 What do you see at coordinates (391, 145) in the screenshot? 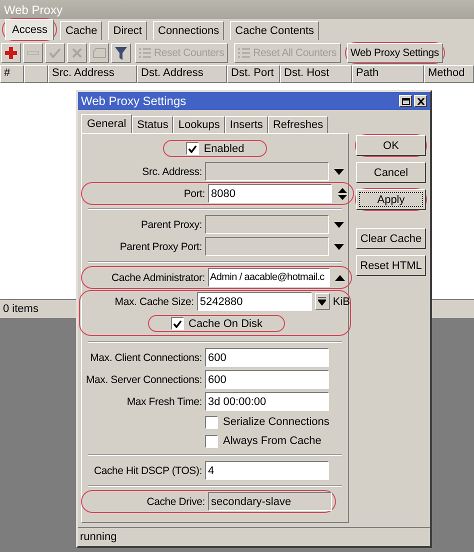
I see `dialog-button: OK` at bounding box center [391, 145].